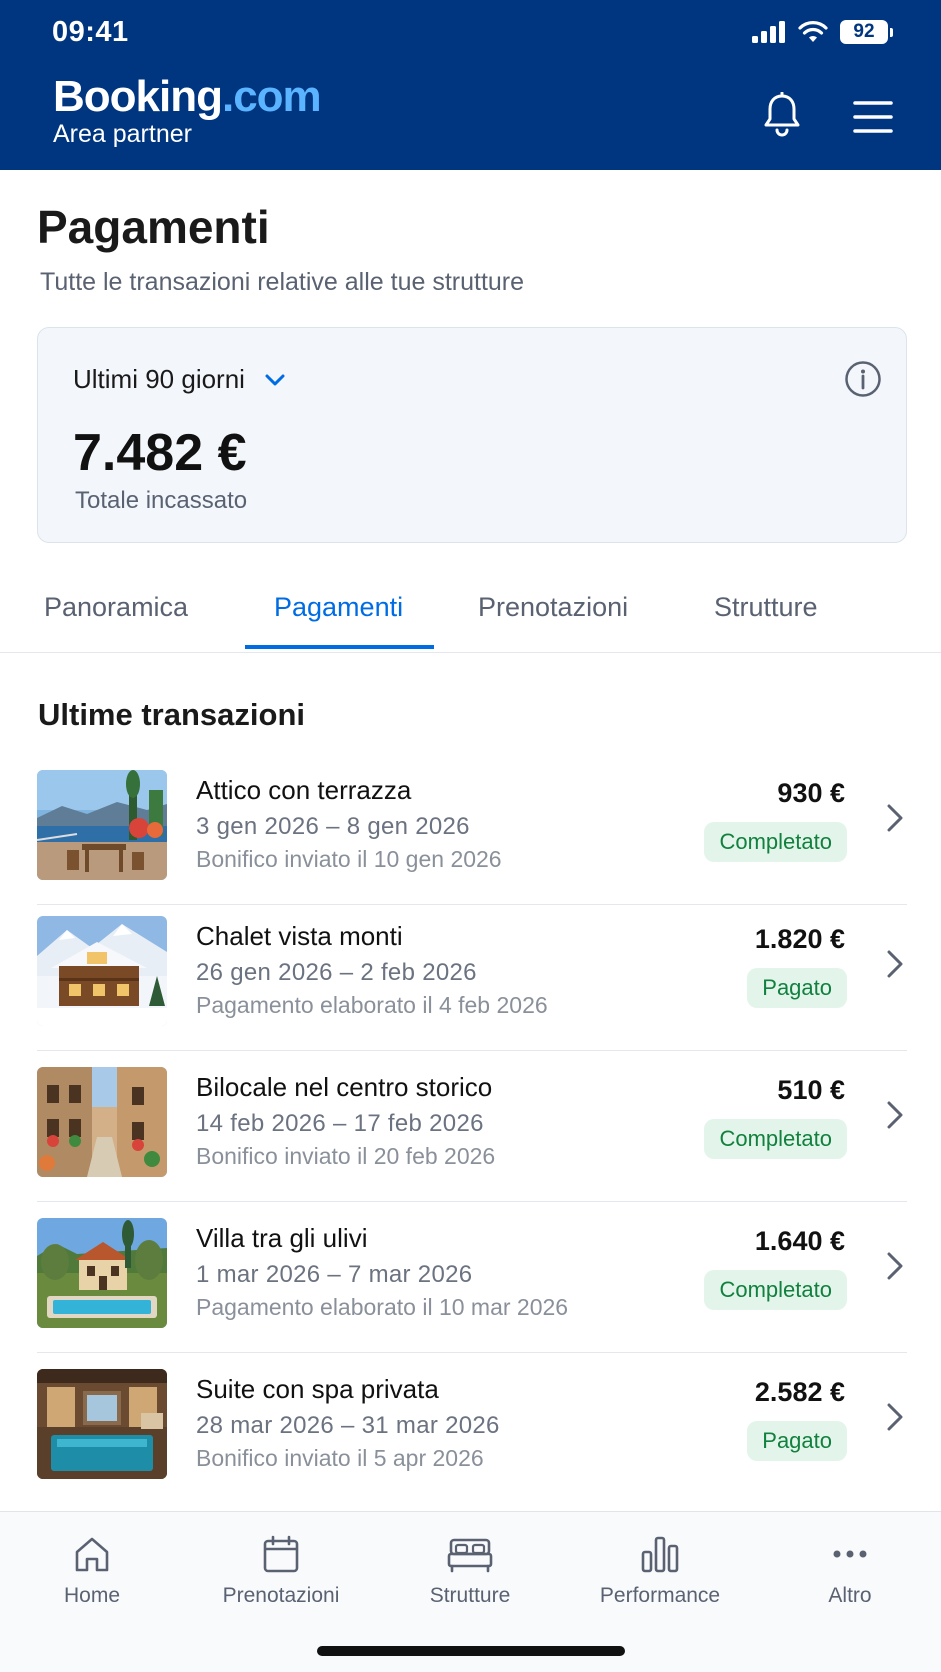 This screenshot has height=1672, width=941. What do you see at coordinates (553, 607) in the screenshot?
I see `tab-prenotazioni: Prenotazioni` at bounding box center [553, 607].